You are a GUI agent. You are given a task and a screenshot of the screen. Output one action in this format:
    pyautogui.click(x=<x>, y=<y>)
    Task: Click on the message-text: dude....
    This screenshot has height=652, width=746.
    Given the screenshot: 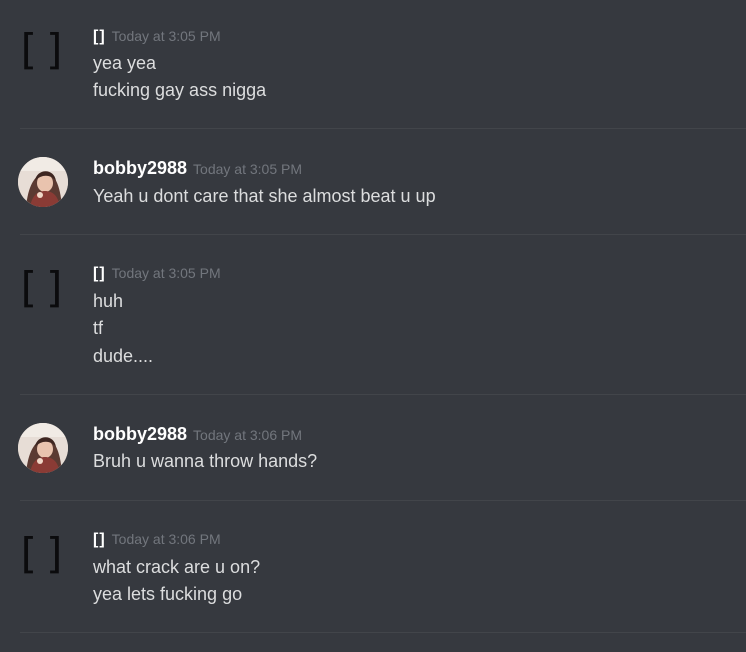 What is the action you would take?
    pyautogui.click(x=123, y=356)
    